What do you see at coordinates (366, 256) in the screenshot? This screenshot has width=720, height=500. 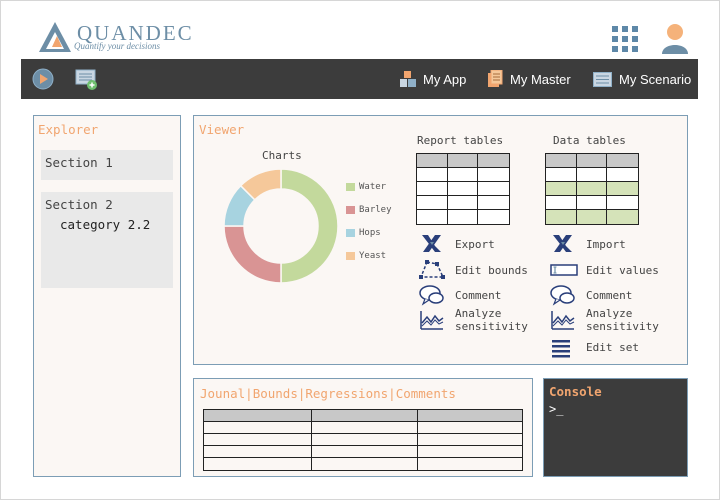 I see `legend-item-yeast: Yeast` at bounding box center [366, 256].